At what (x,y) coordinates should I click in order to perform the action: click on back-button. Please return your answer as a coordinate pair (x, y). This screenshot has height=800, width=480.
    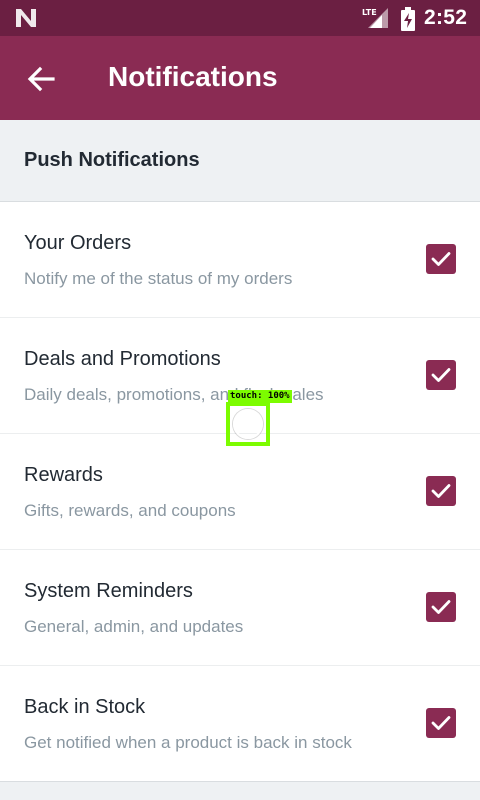
    Looking at the image, I should click on (41, 79).